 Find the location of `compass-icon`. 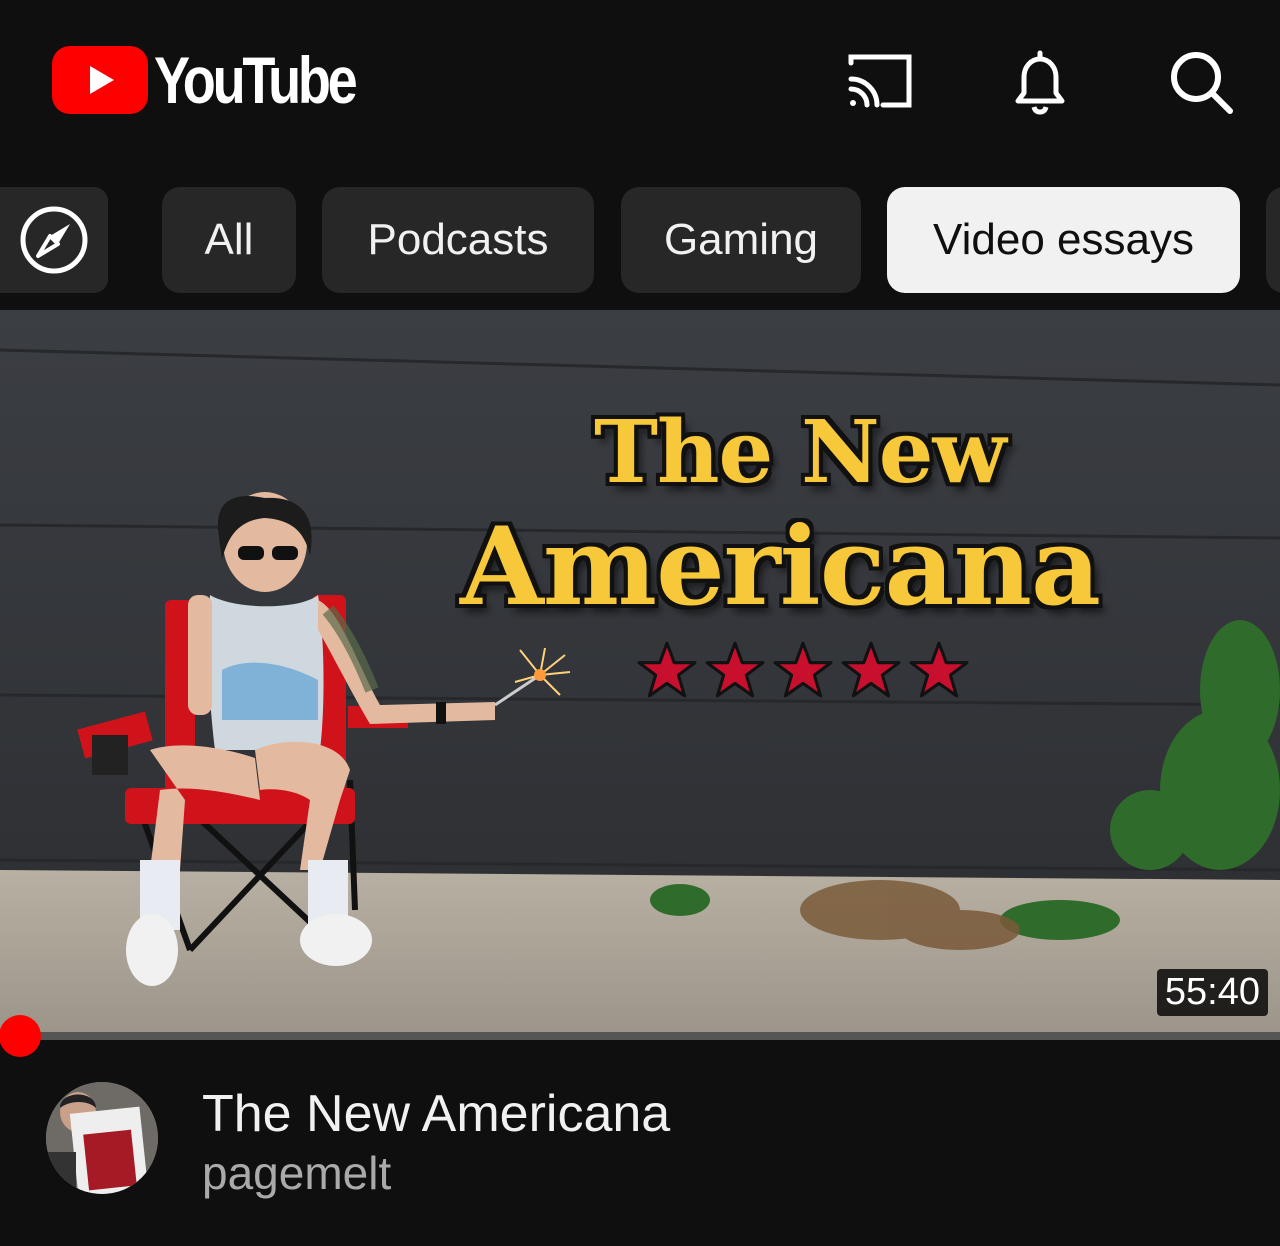

compass-icon is located at coordinates (54, 240).